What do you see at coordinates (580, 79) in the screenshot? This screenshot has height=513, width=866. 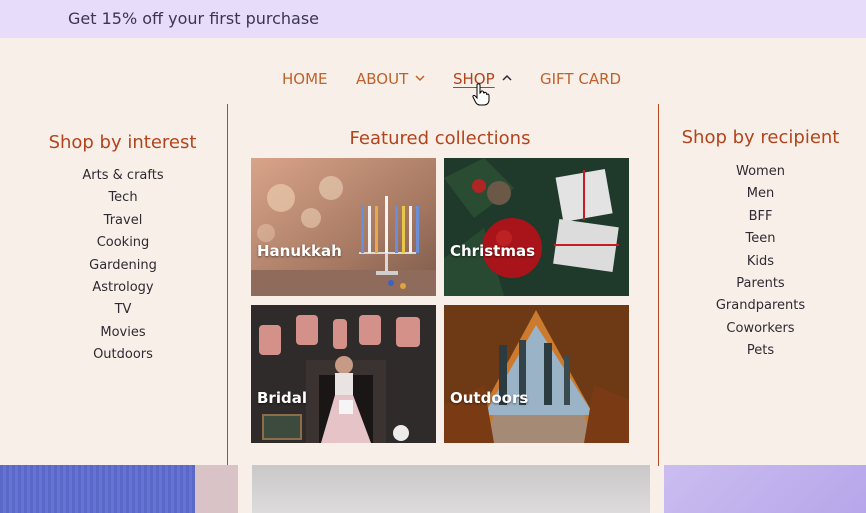 I see `nav-gift-card: GIFT CARD` at bounding box center [580, 79].